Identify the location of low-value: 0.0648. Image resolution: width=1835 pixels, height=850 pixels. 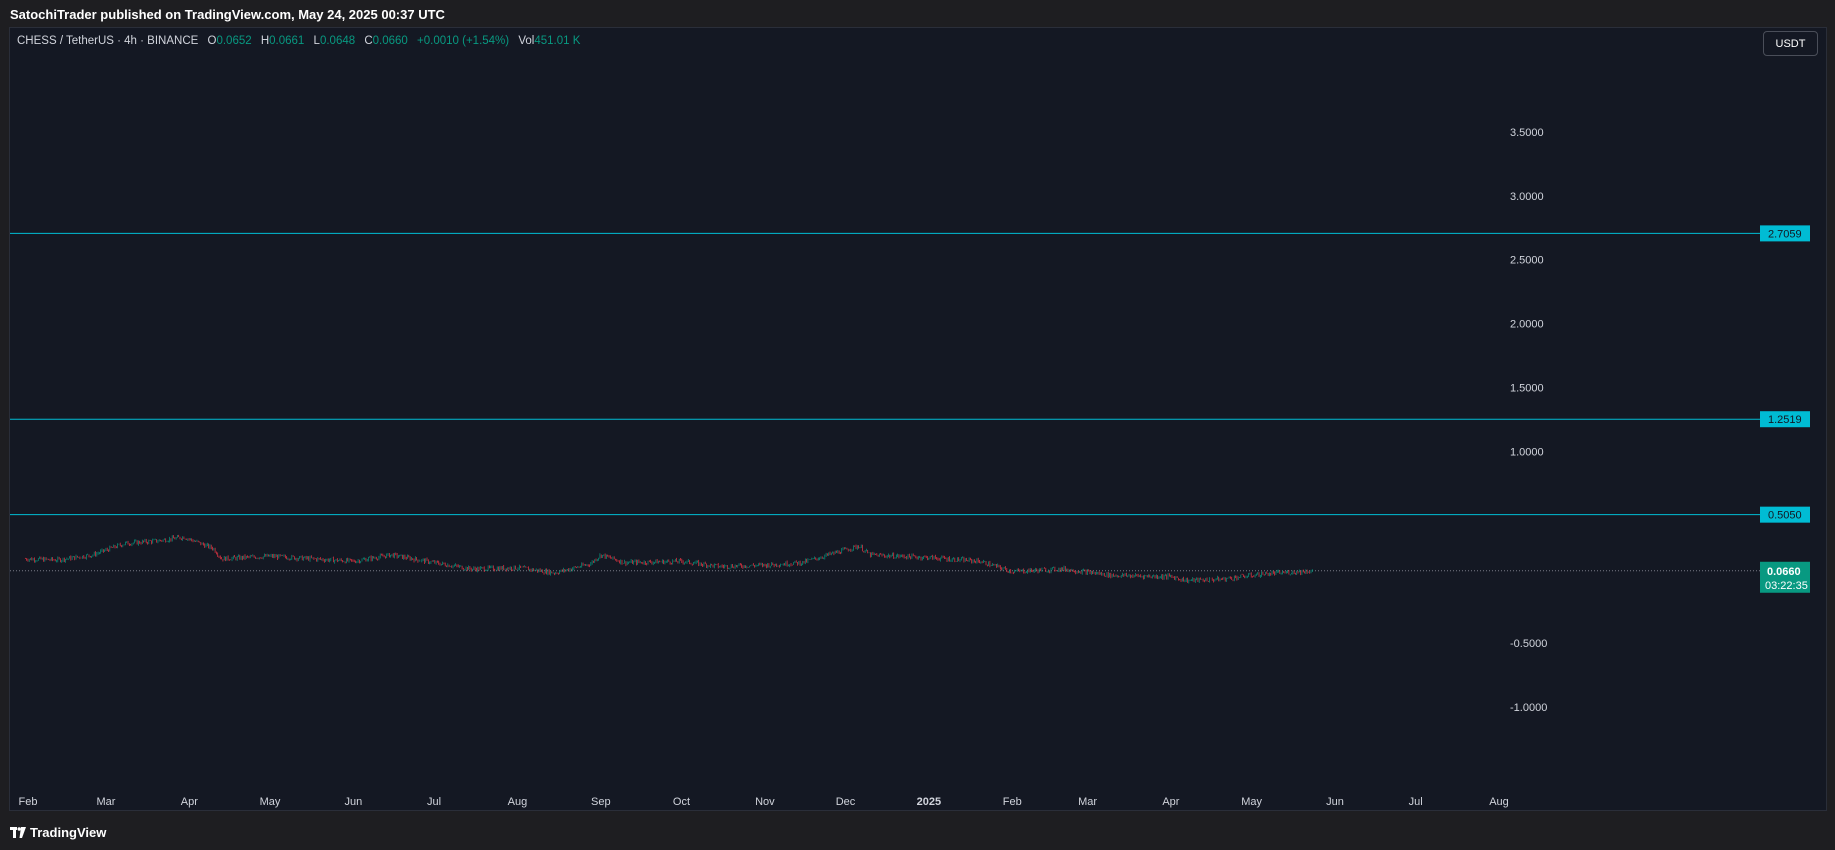
(337, 41).